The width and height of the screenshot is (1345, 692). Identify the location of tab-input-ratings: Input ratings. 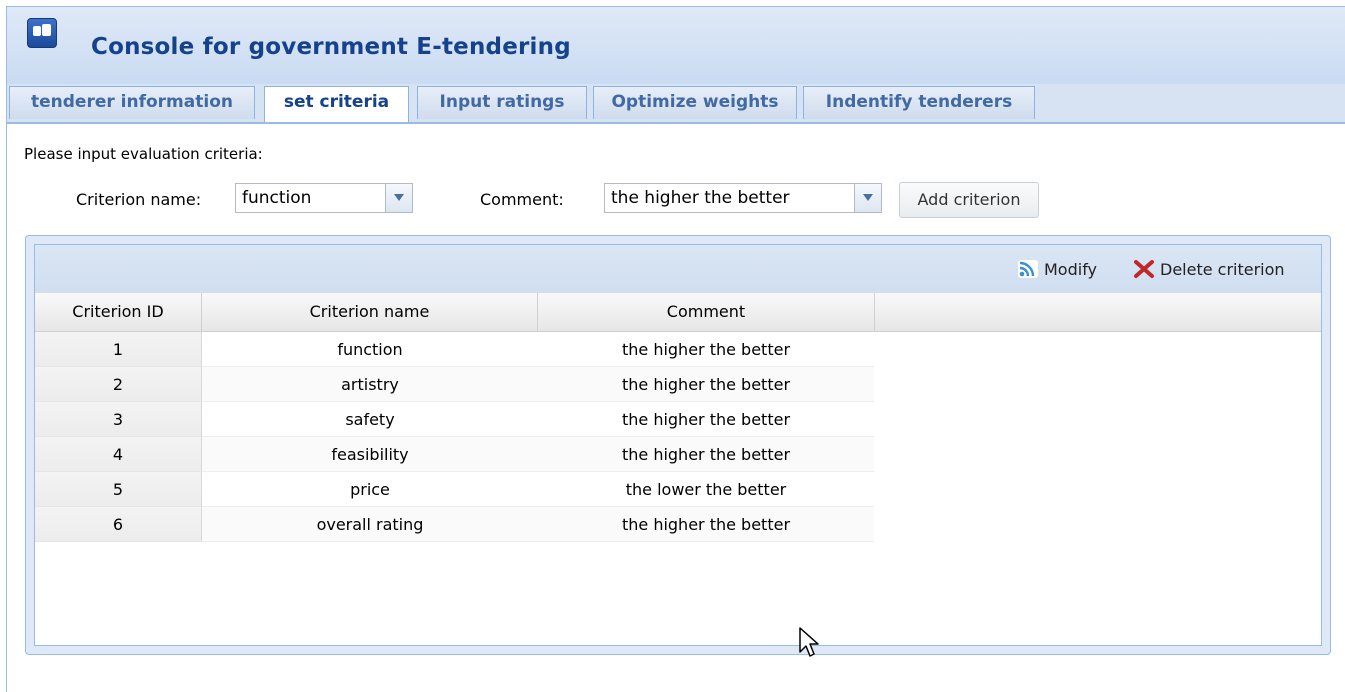
(502, 102).